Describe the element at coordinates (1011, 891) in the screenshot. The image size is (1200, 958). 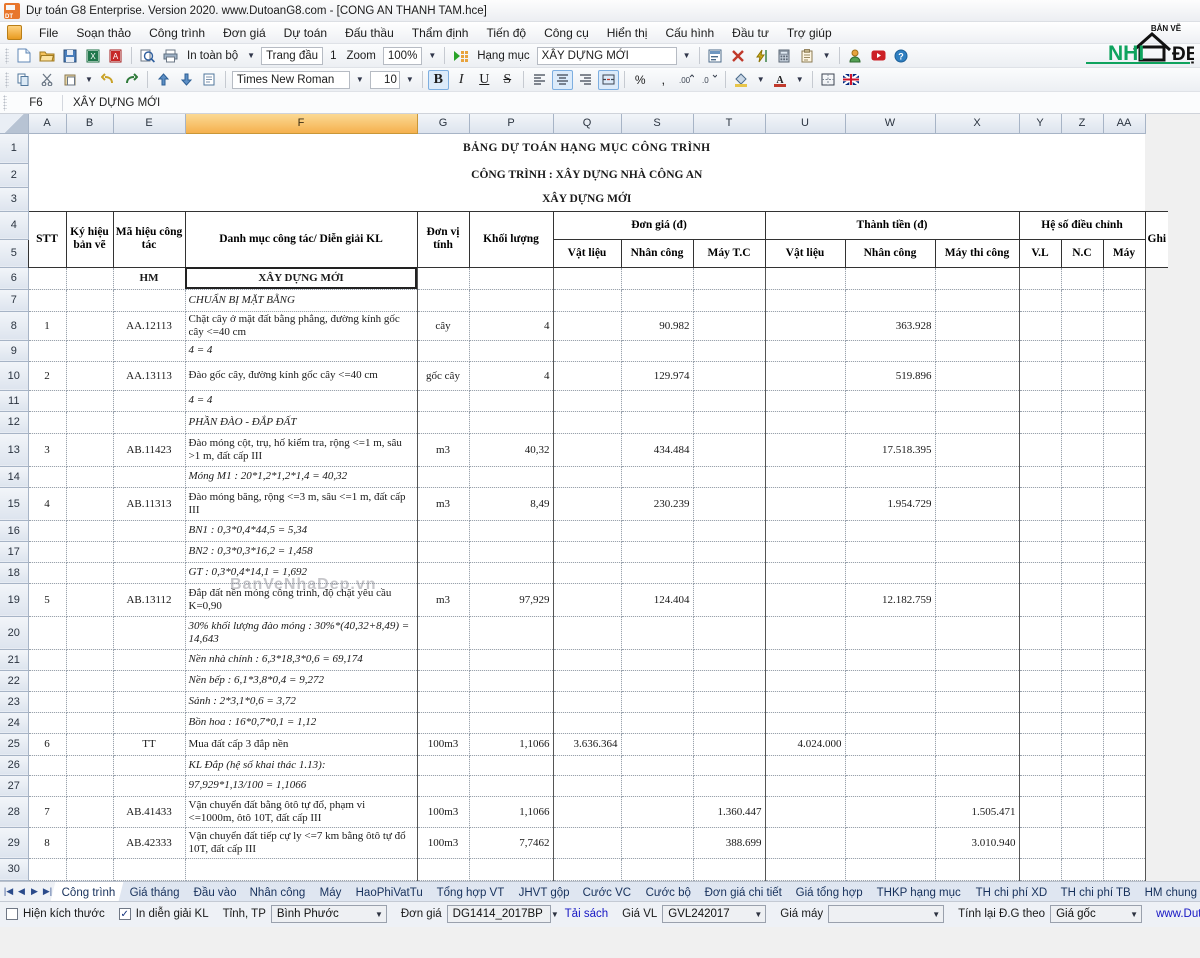
I see `sheet-tab-13: TH chi phí XD` at that location.